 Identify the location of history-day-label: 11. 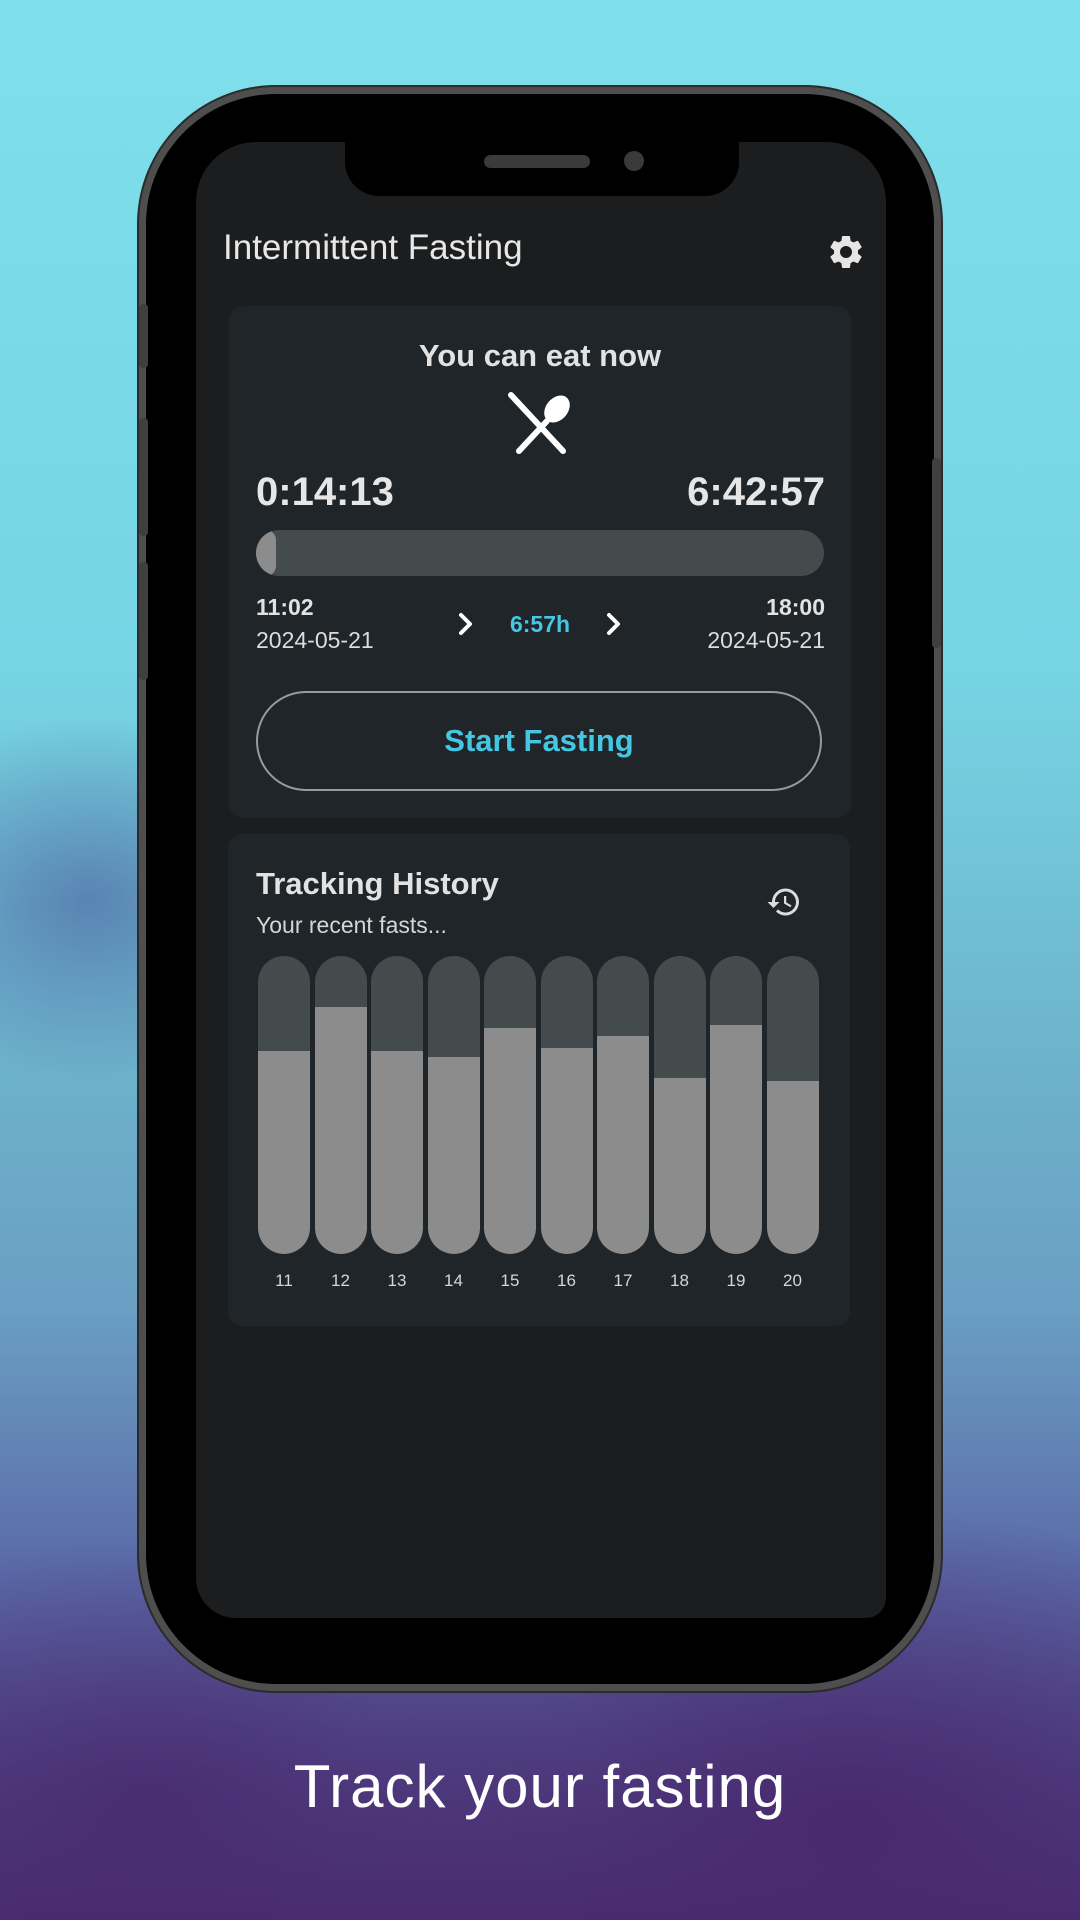
(284, 1280).